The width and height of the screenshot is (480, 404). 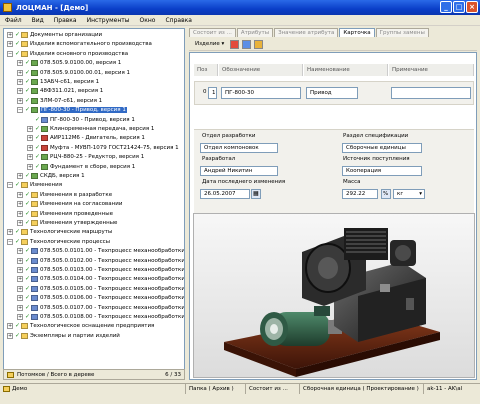 What do you see at coordinates (108, 20) in the screenshot?
I see `menu-tools: Инструменты` at bounding box center [108, 20].